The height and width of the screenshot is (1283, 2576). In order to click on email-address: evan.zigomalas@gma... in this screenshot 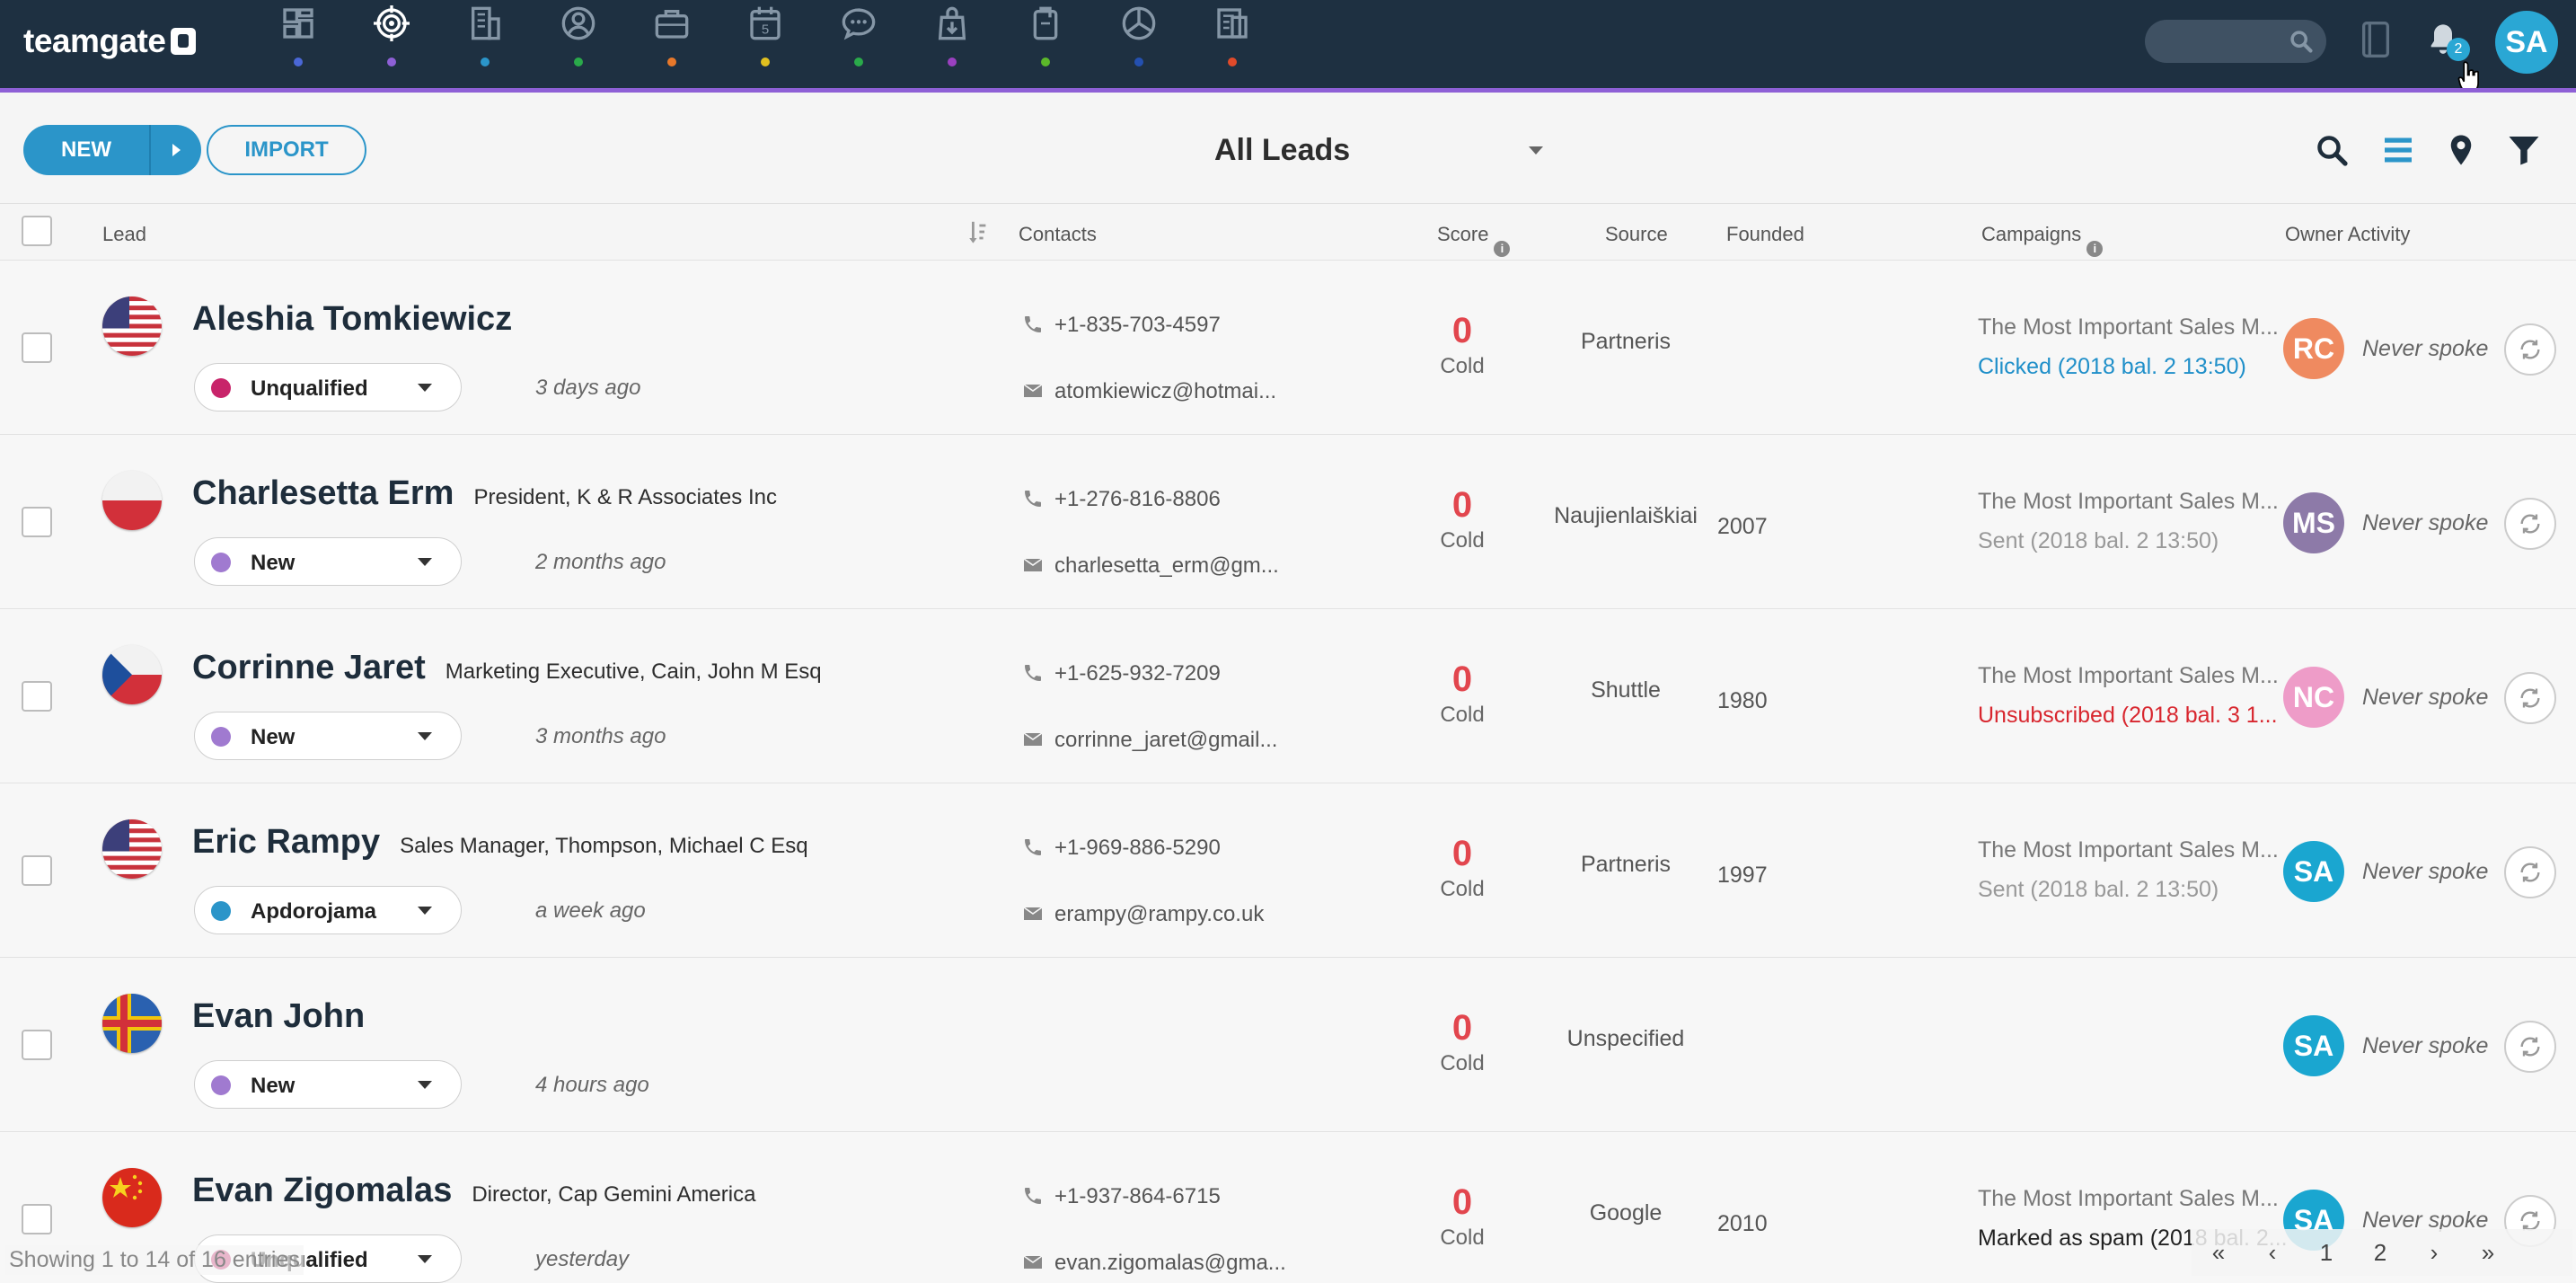, I will do `click(1170, 1263)`.